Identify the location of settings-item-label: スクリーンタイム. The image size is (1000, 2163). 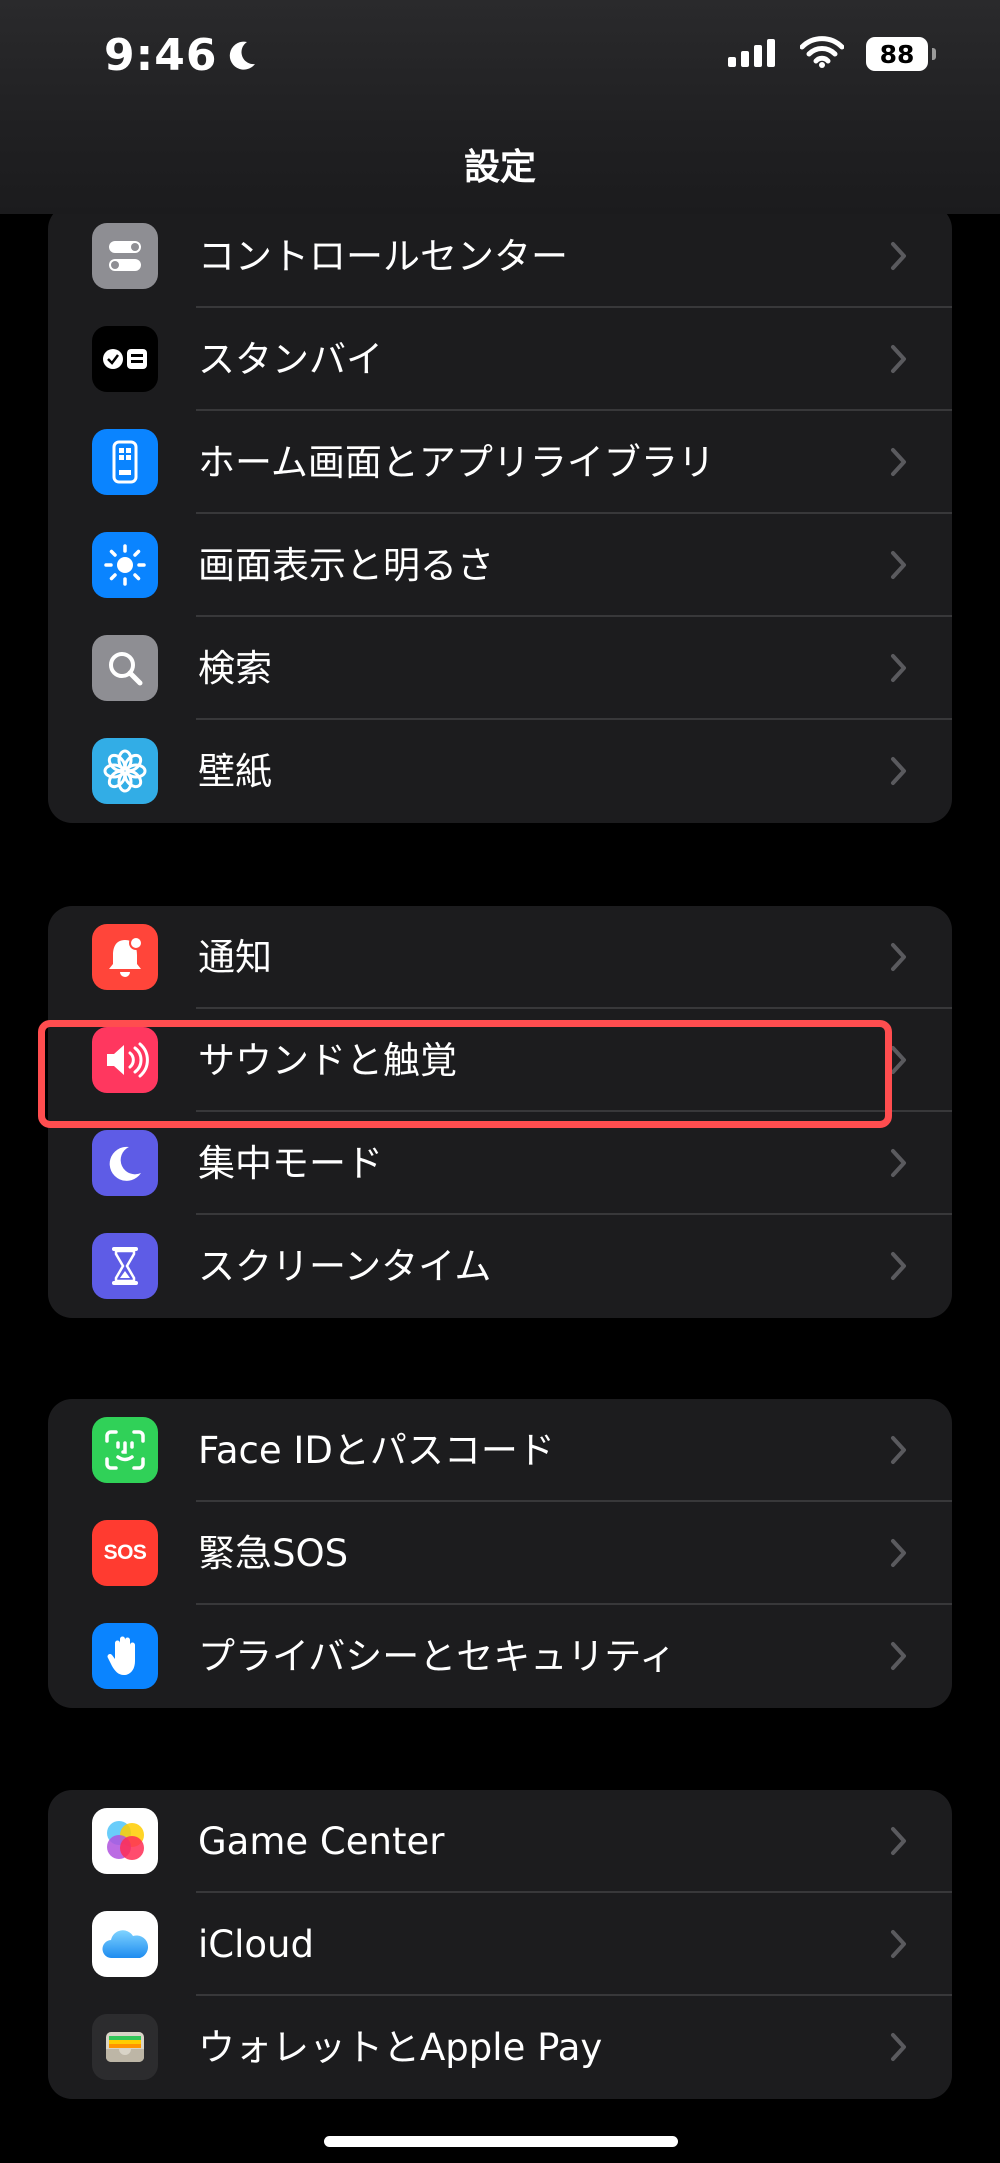
(345, 1266).